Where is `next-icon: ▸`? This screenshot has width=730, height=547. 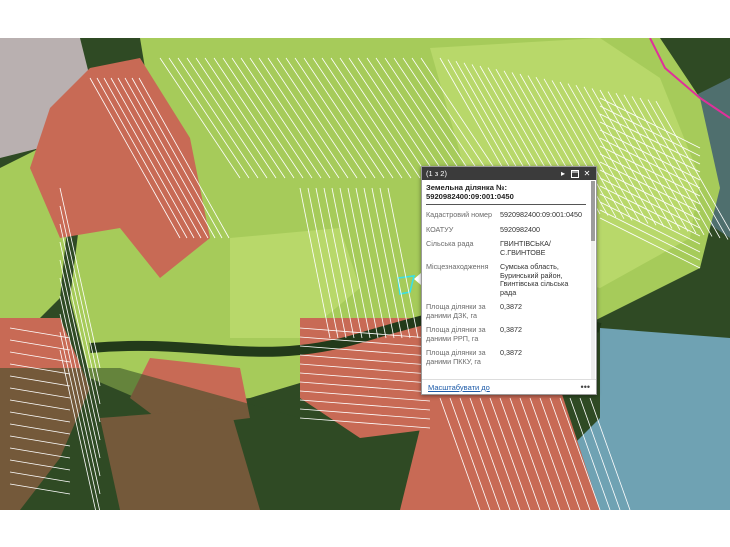
next-icon: ▸ is located at coordinates (563, 174).